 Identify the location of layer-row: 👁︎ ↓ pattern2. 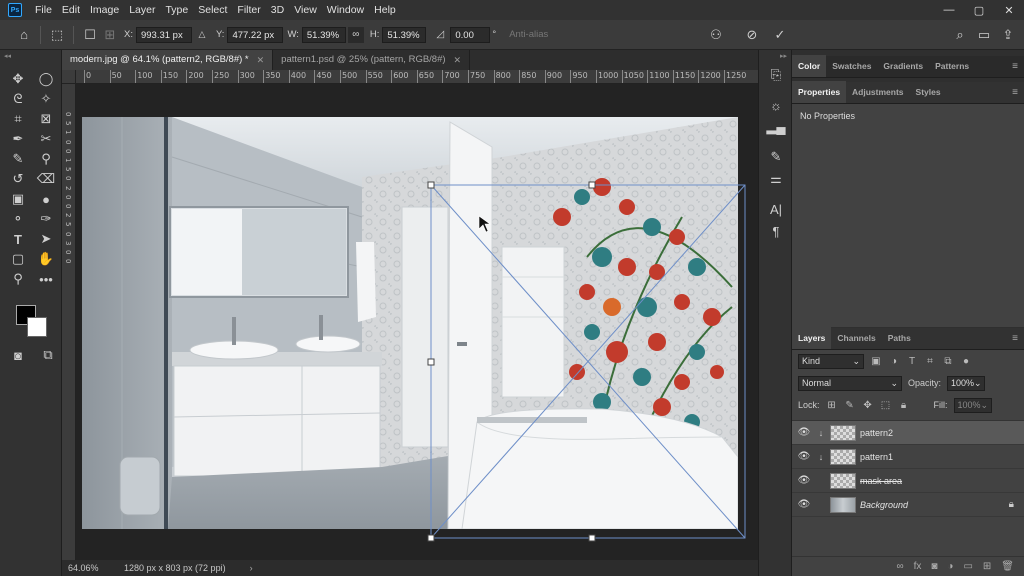
(908, 433).